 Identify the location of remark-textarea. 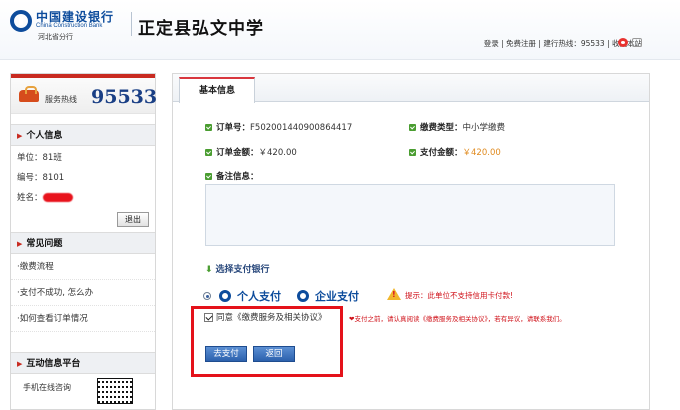
(410, 215).